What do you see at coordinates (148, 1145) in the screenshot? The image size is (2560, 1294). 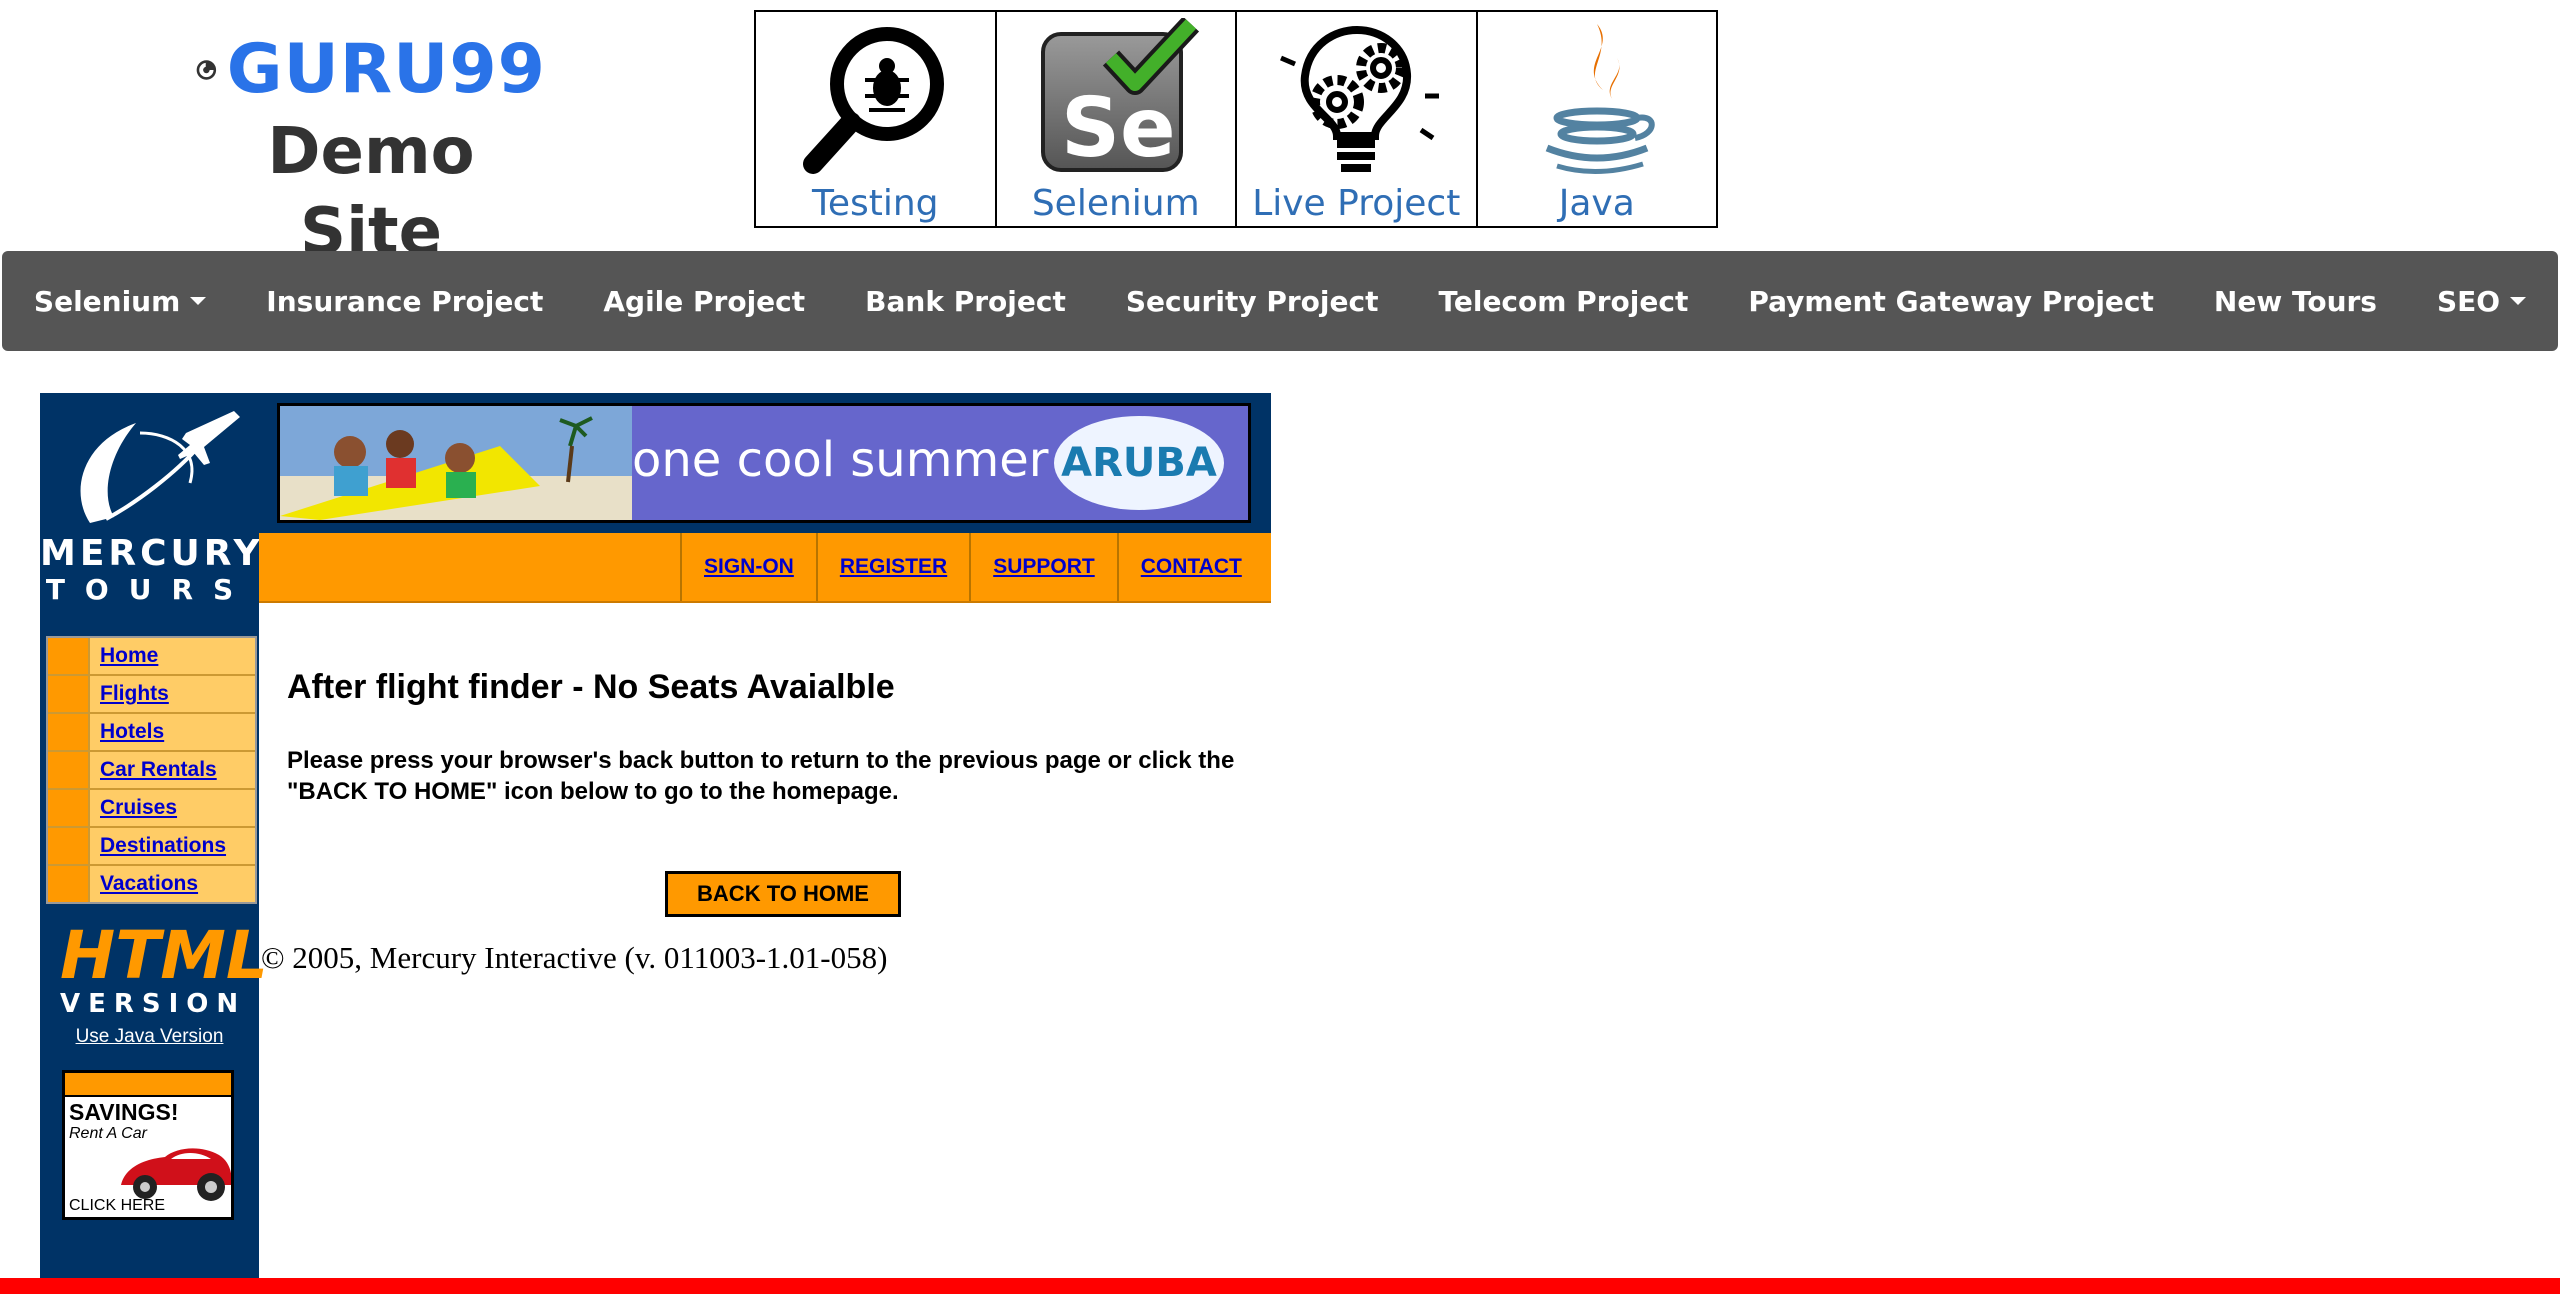 I see `rent-a-car-ad: SAVINGS! Rent A Car CLICK HERE` at bounding box center [148, 1145].